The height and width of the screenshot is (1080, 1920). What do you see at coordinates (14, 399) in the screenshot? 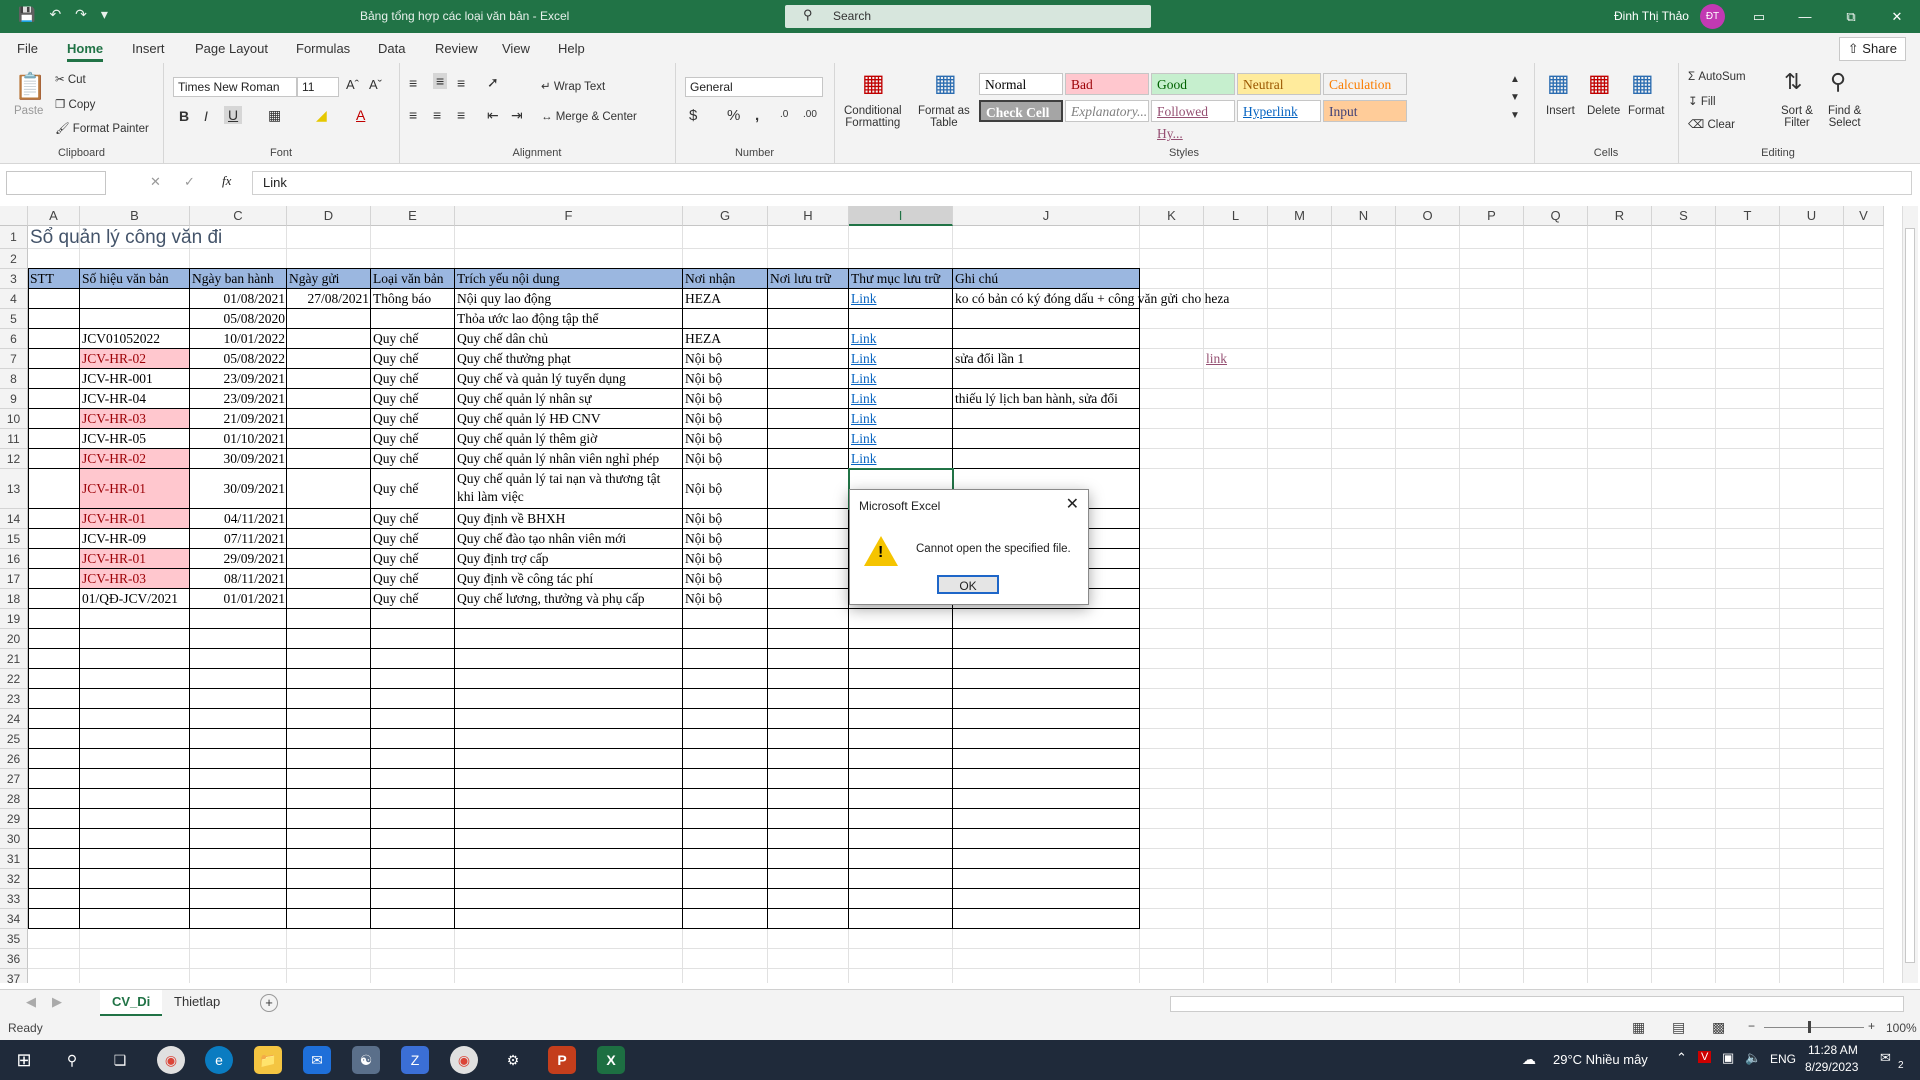
I see `row-header: 9` at bounding box center [14, 399].